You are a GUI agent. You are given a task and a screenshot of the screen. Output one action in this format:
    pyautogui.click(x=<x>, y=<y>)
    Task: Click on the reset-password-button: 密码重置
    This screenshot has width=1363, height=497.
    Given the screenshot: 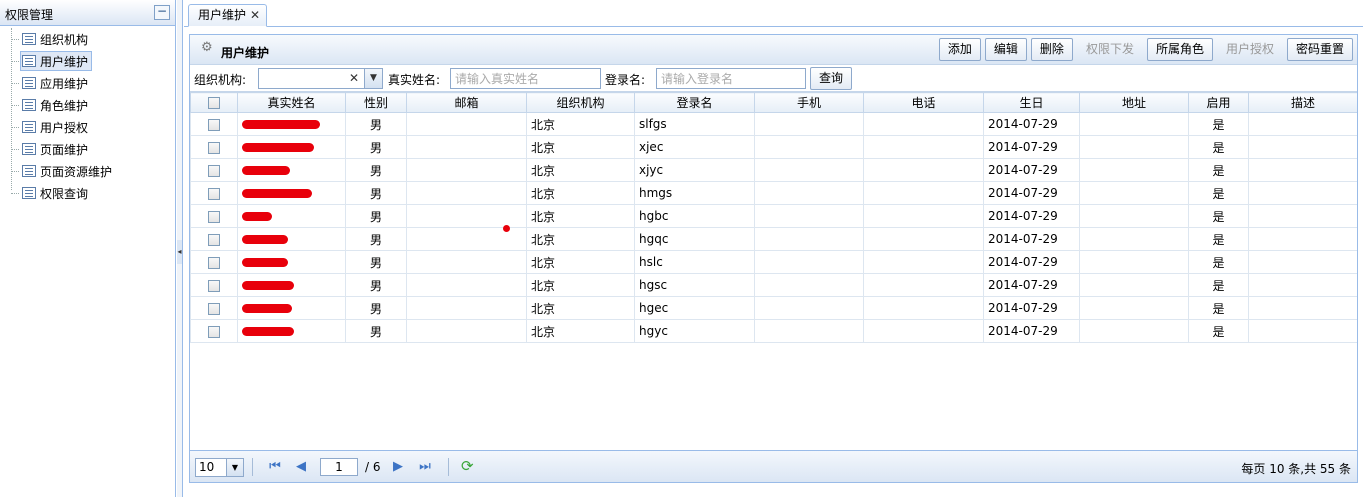 What is the action you would take?
    pyautogui.click(x=1319, y=49)
    